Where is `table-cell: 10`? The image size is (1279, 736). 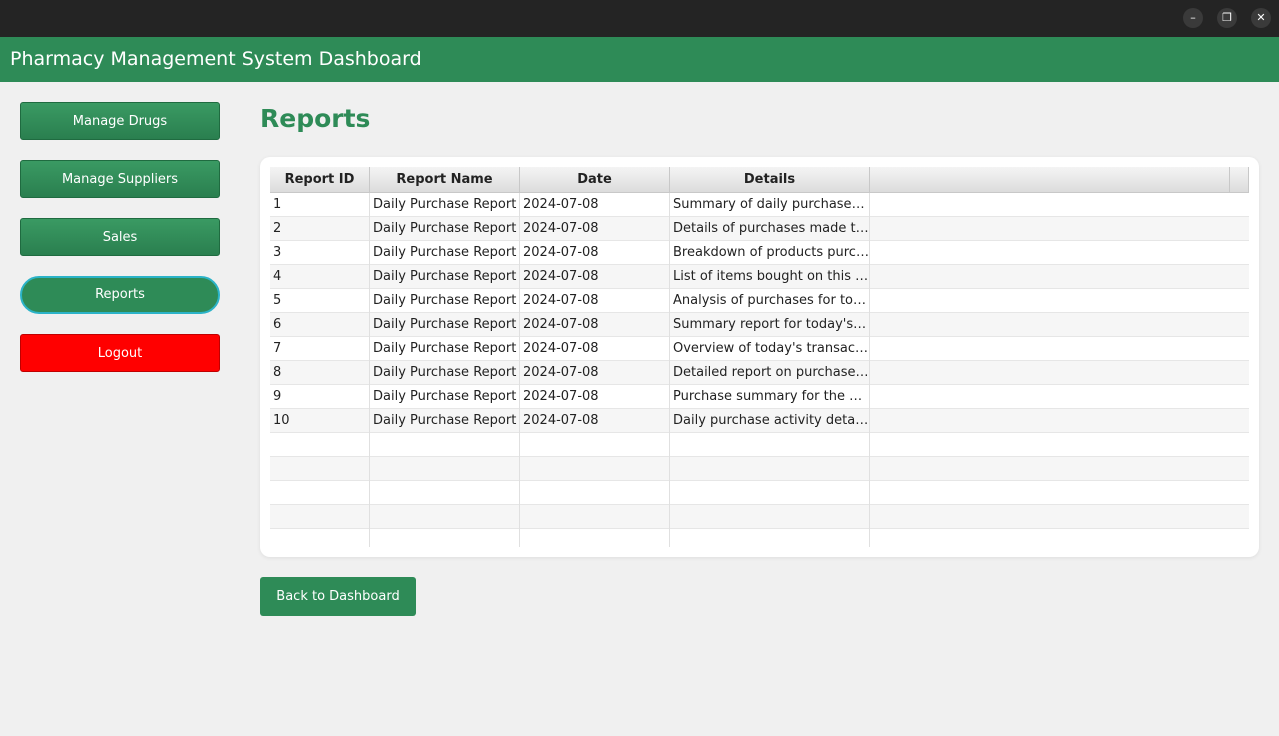
table-cell: 10 is located at coordinates (320, 421).